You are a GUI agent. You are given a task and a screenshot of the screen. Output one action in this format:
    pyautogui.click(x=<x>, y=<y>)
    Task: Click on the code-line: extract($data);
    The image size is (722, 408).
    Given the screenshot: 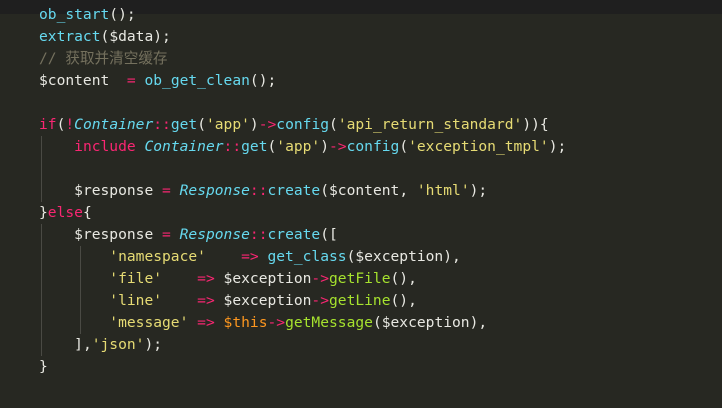 What is the action you would take?
    pyautogui.click(x=302, y=37)
    